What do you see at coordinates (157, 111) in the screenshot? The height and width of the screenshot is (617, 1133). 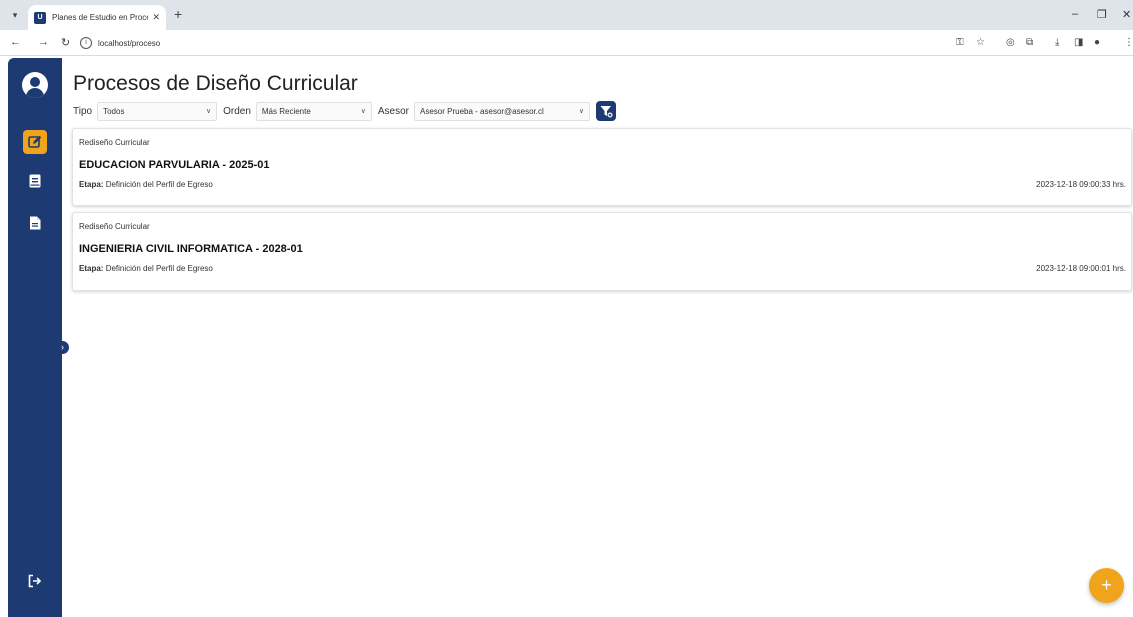 I see `tipo-select: Todos ∨` at bounding box center [157, 111].